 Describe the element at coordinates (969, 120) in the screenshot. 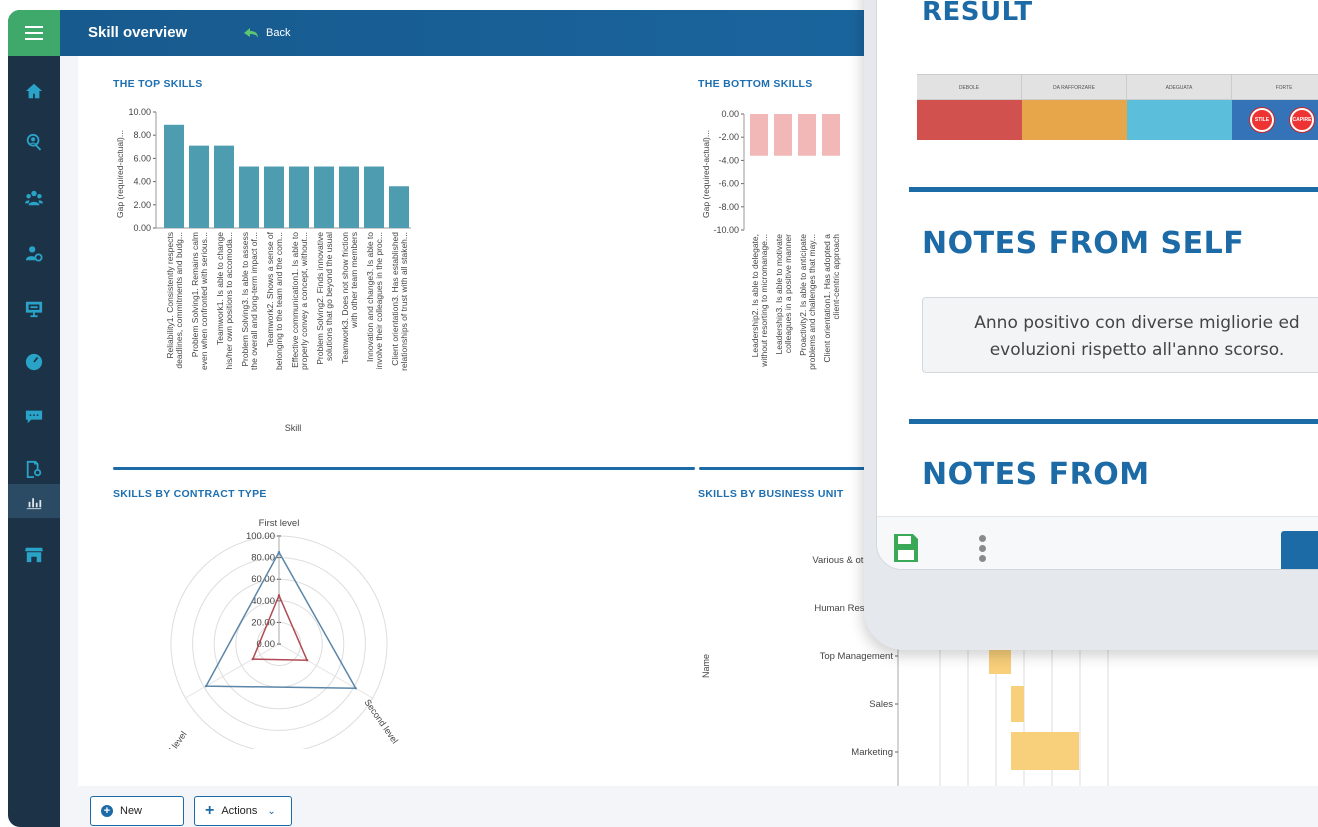

I see `result-bar-debole` at that location.